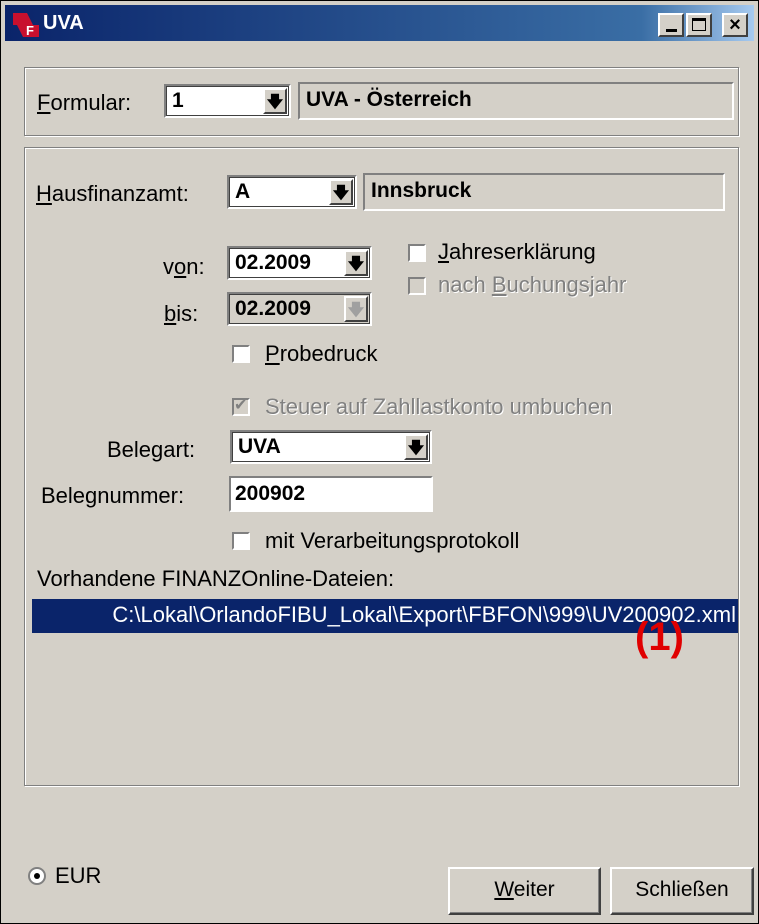  What do you see at coordinates (292, 192) in the screenshot?
I see `hausfinanzamt-select: A 🡇` at bounding box center [292, 192].